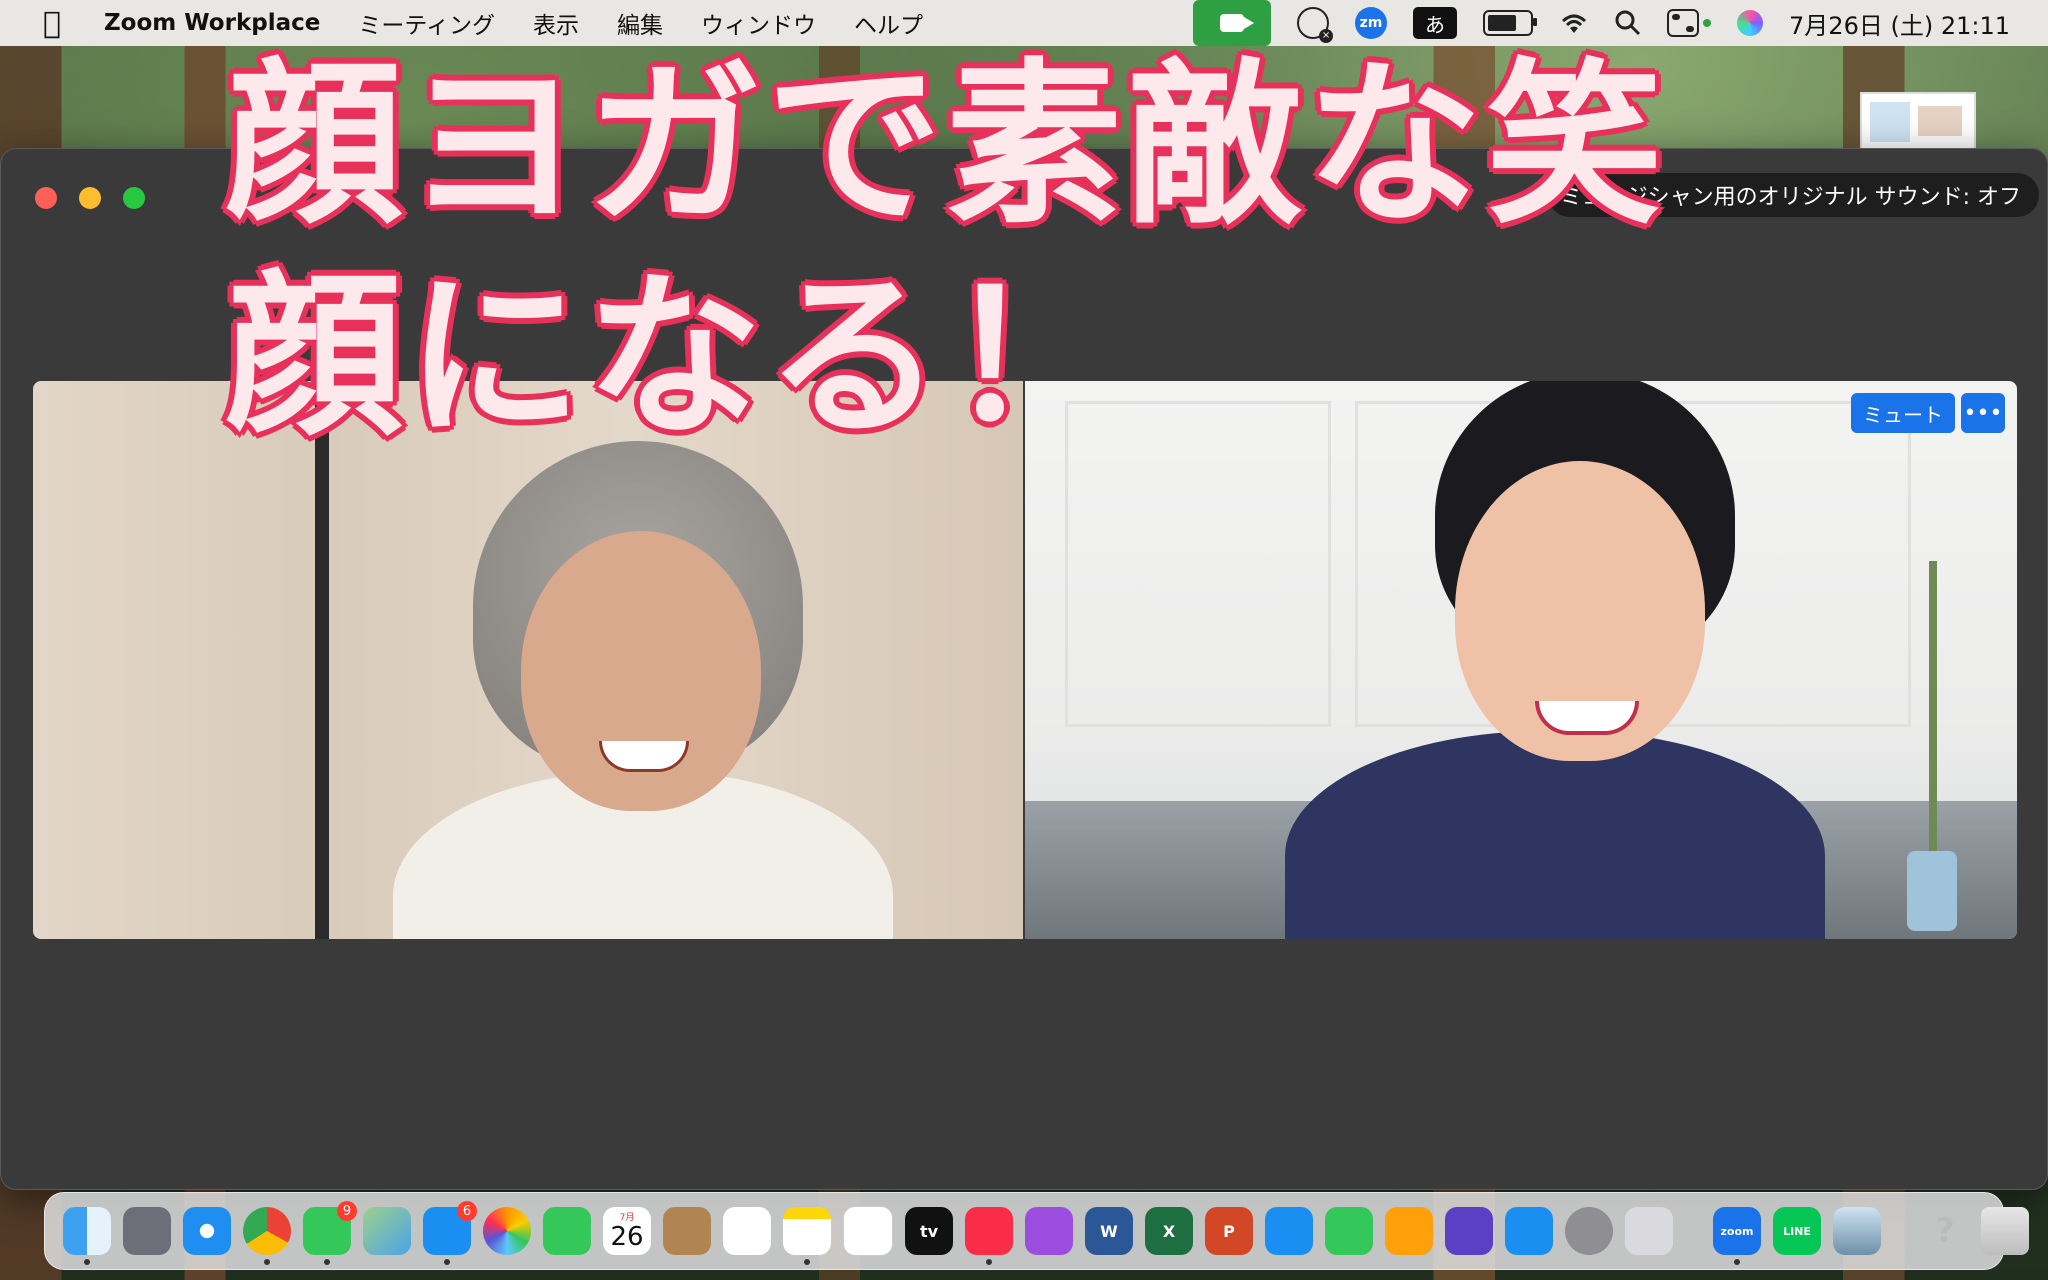 This screenshot has height=1280, width=2048. What do you see at coordinates (640, 23) in the screenshot?
I see `menu-edit: 編集` at bounding box center [640, 23].